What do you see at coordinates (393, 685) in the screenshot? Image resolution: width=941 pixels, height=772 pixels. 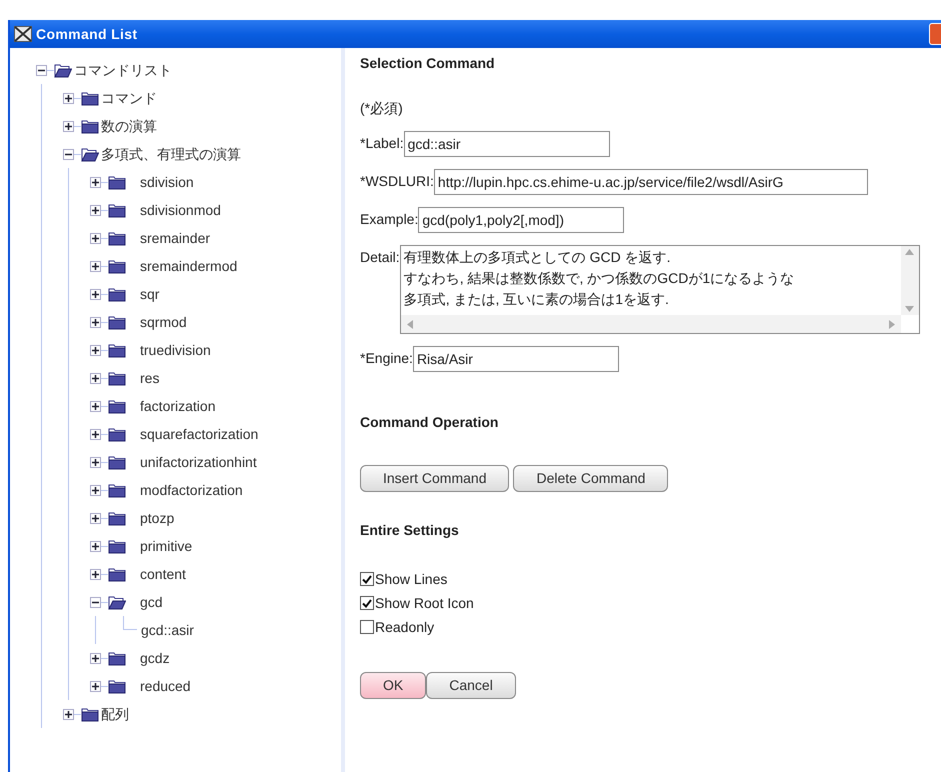 I see `dialog-button: OK` at bounding box center [393, 685].